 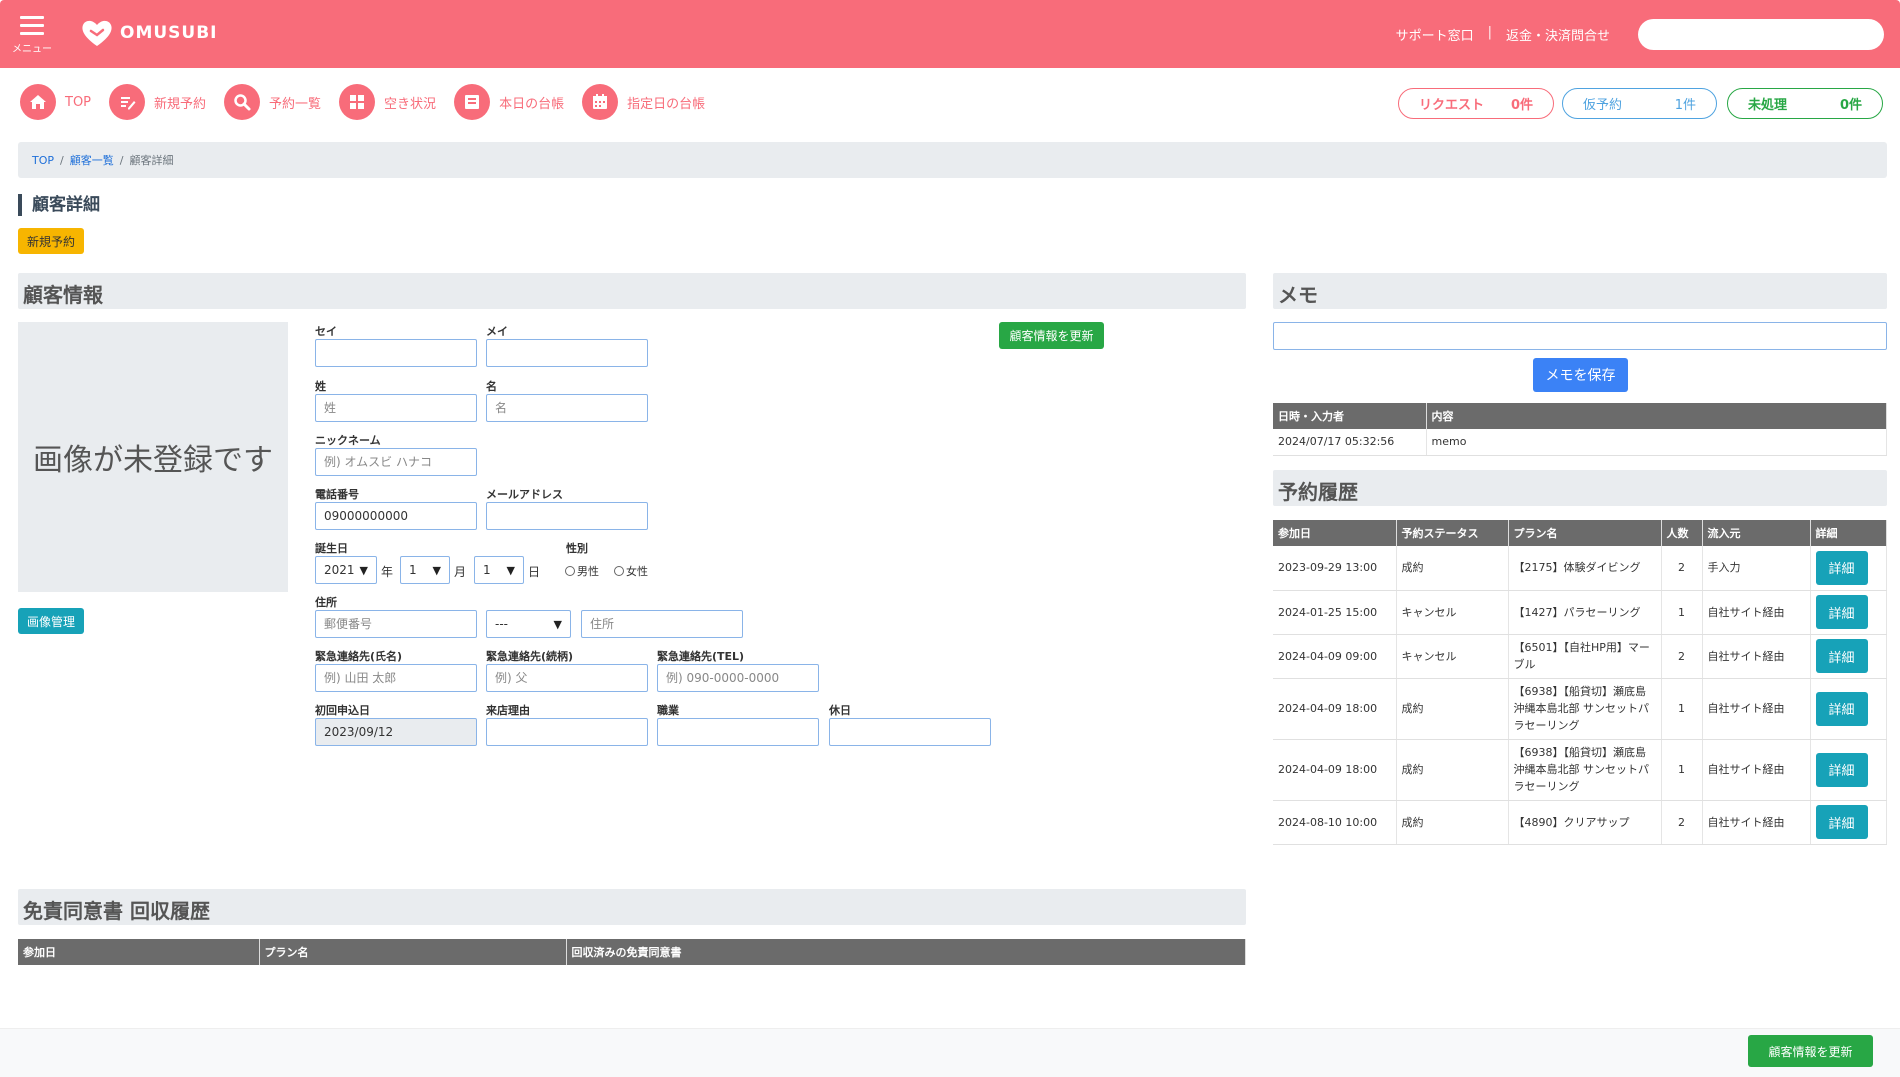 I want to click on birth-day-select: 1 ▼, so click(x=499, y=570).